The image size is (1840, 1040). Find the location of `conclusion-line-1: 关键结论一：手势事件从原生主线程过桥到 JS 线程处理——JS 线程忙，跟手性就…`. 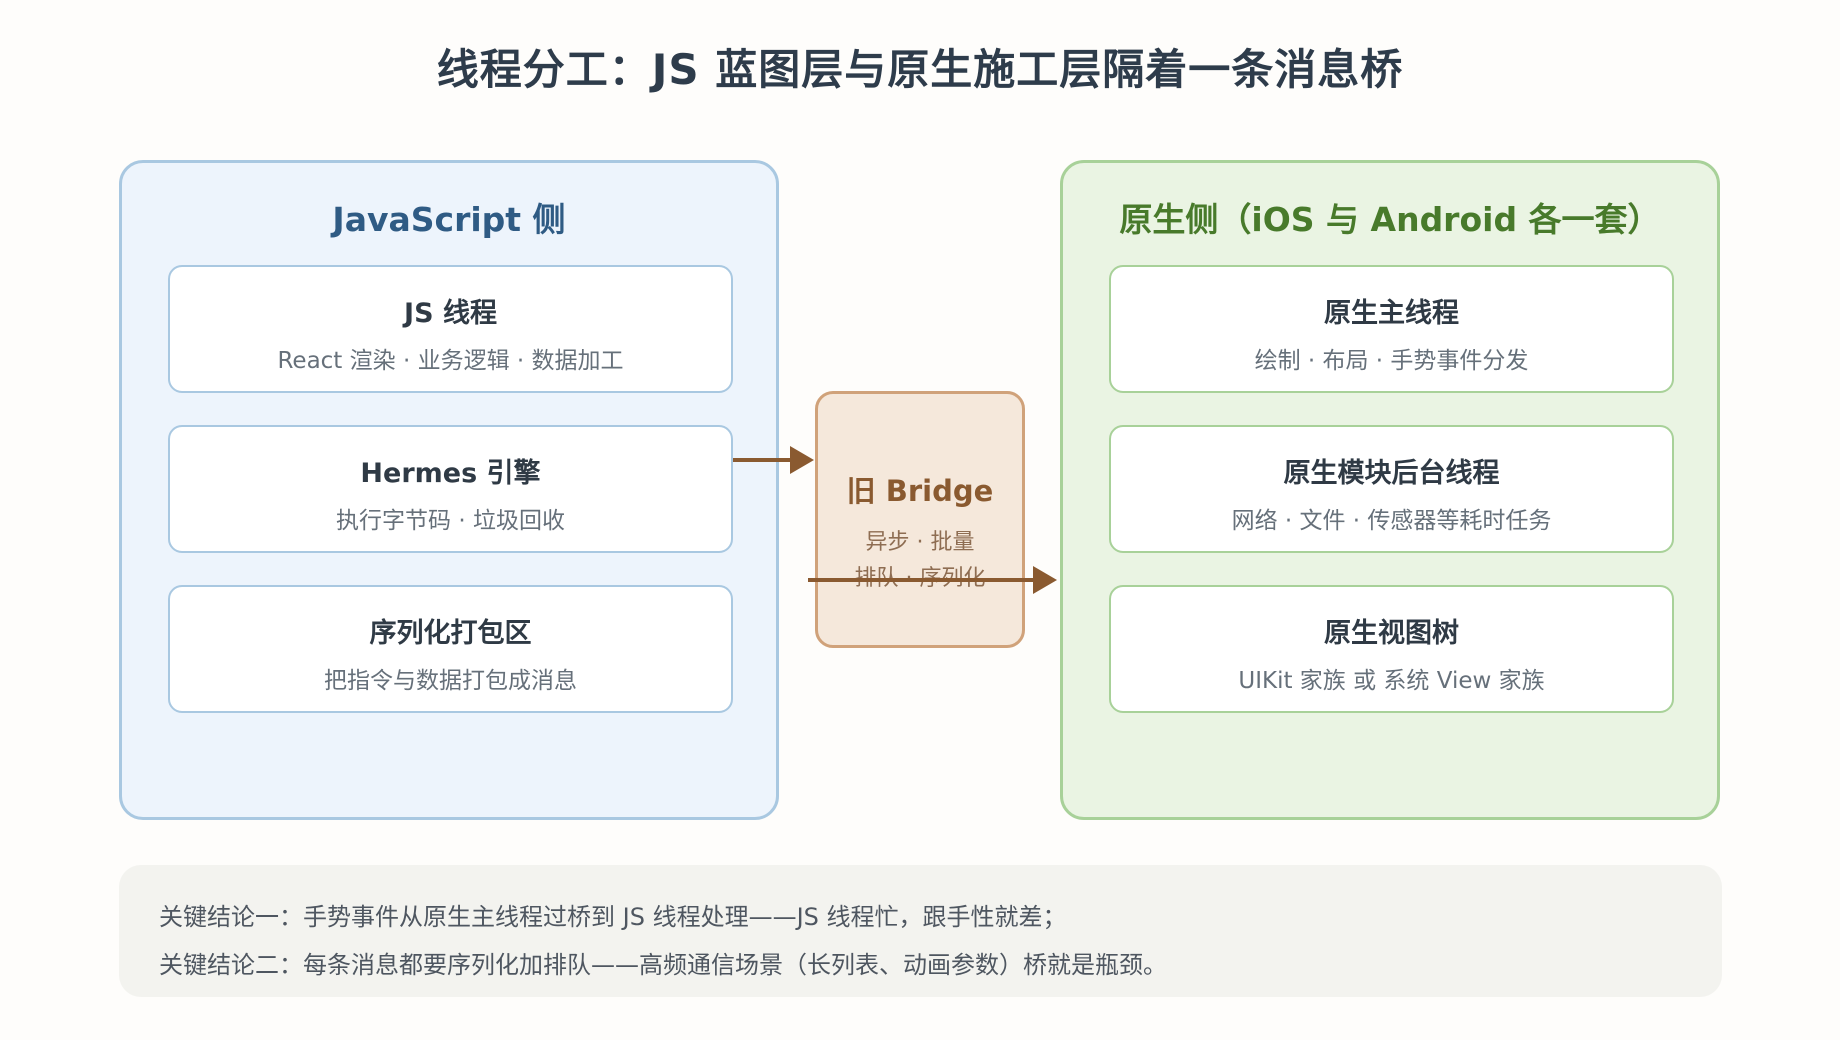

conclusion-line-1: 关键结论一：手势事件从原生主线程过桥到 JS 线程处理——JS 线程忙，跟手性就… is located at coordinates (613, 917).